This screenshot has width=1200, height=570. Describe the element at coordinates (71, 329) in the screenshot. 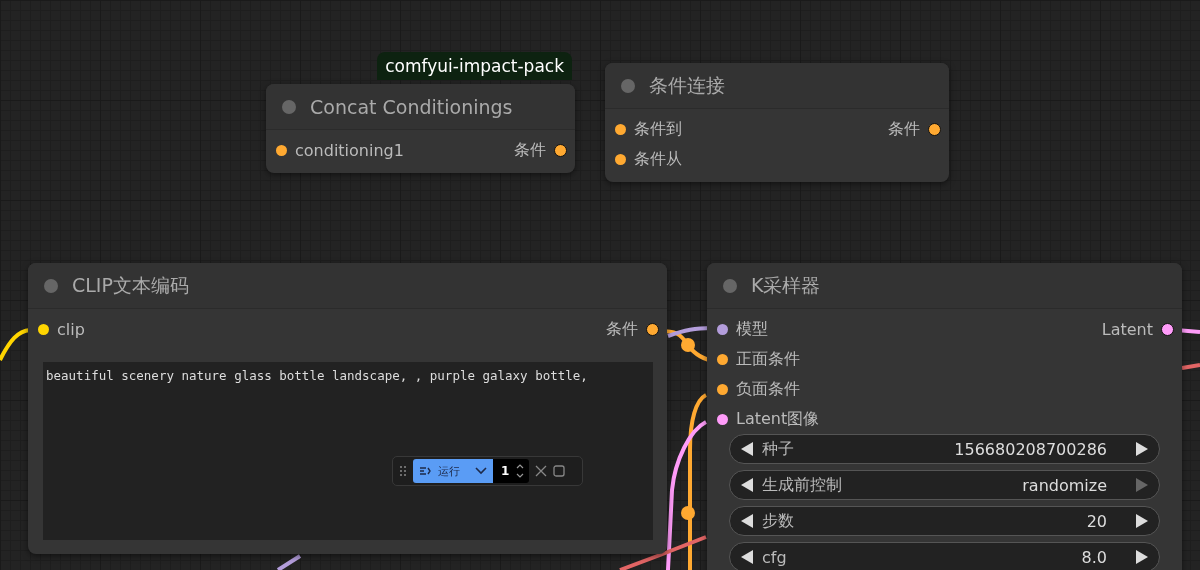

I see `input-label: clip` at that location.